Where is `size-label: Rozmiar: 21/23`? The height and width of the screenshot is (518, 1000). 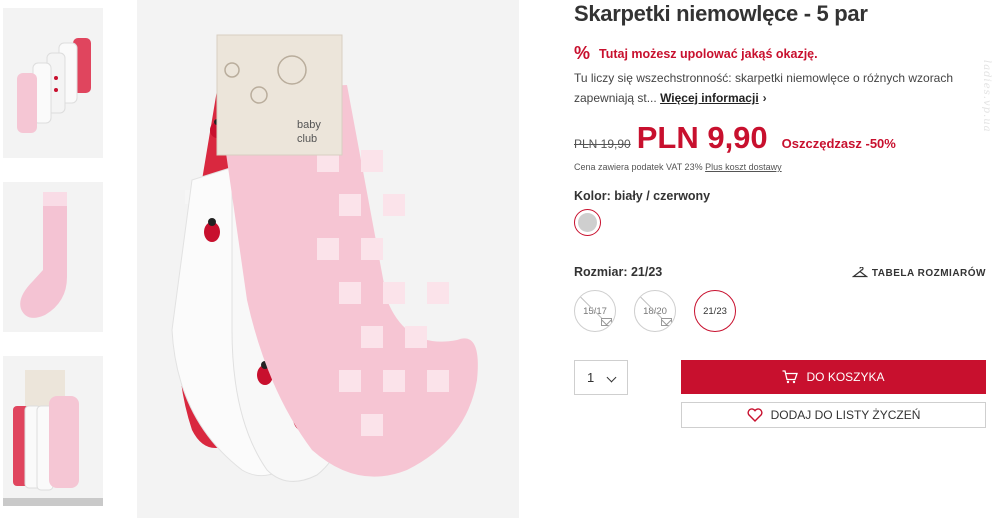
size-label: Rozmiar: 21/23 is located at coordinates (618, 272).